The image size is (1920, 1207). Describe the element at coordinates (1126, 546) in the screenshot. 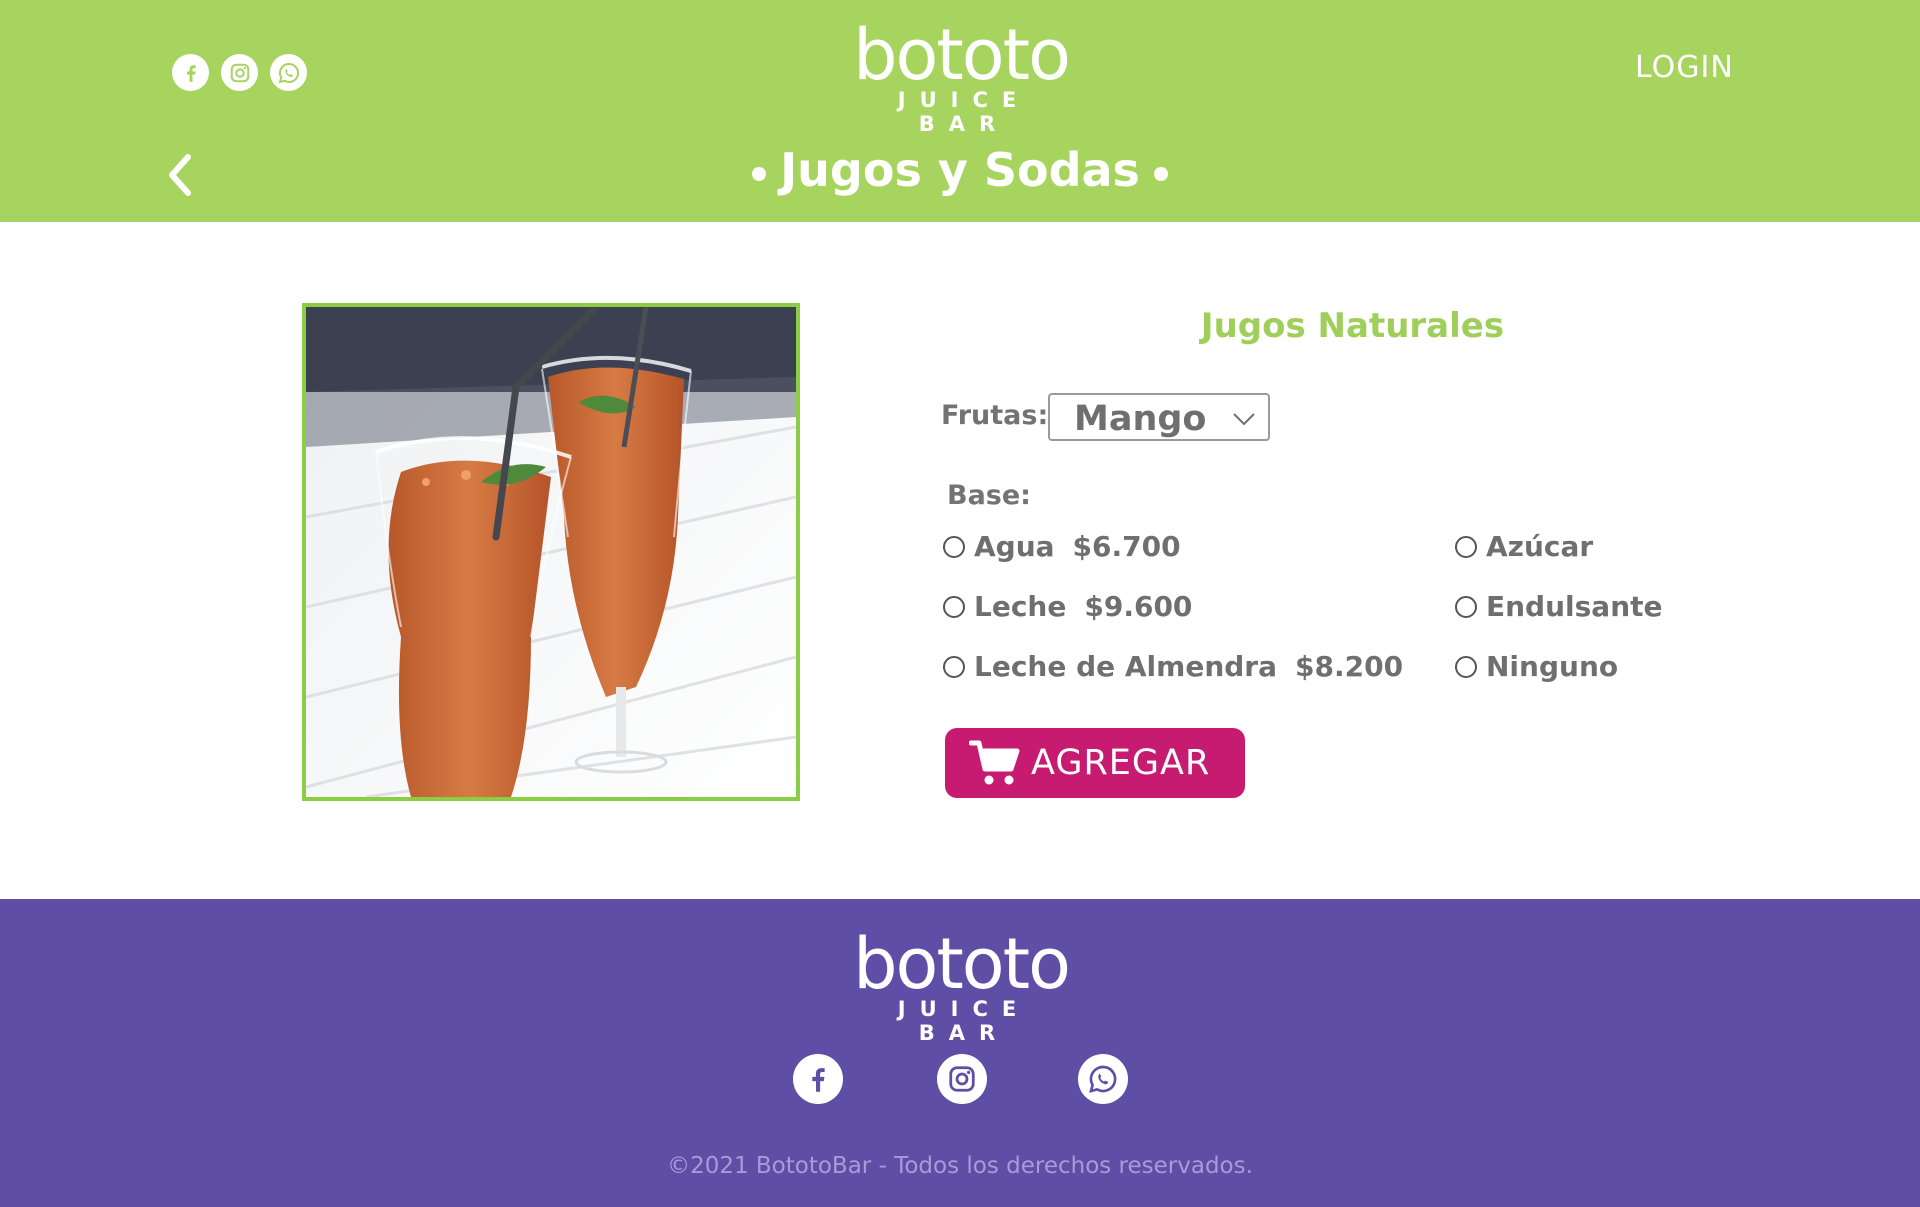

I see `option-price: $6.700` at that location.